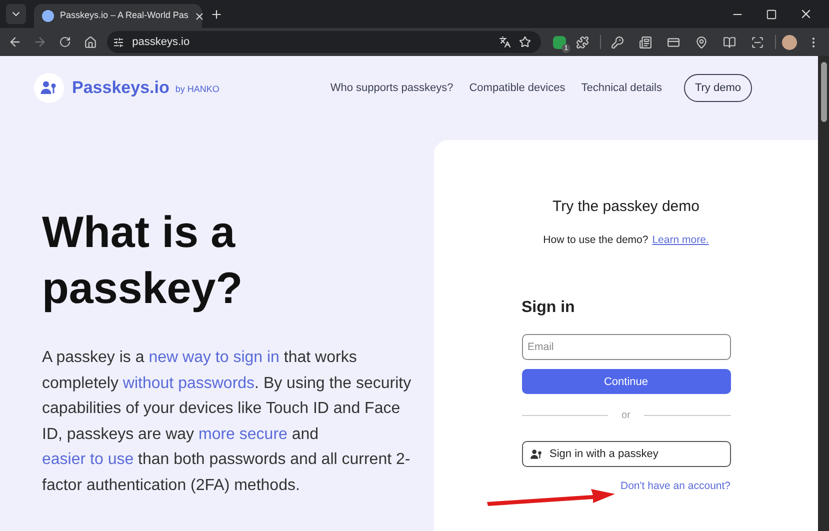 This screenshot has width=829, height=531. What do you see at coordinates (216, 14) in the screenshot?
I see `new-tab-icon` at bounding box center [216, 14].